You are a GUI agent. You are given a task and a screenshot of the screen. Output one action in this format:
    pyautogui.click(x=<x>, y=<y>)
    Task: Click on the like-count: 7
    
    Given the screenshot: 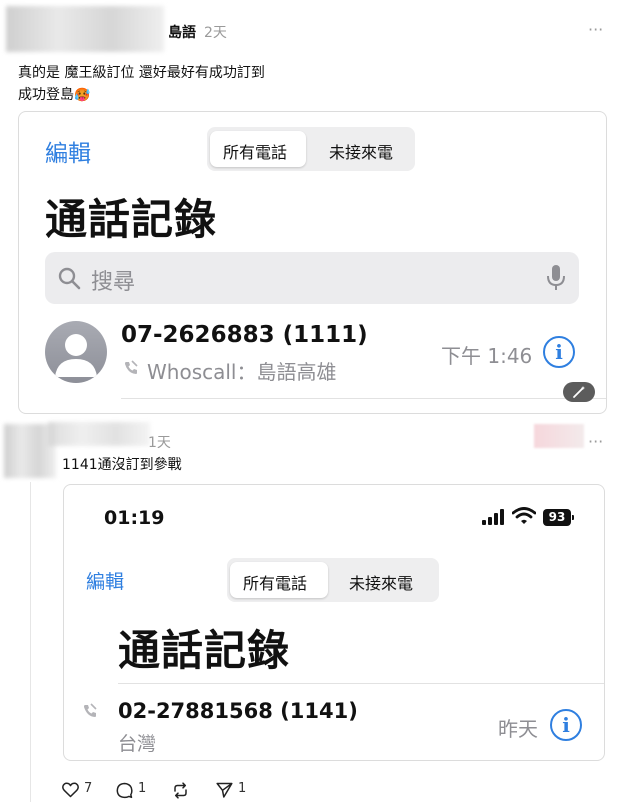 What is the action you would take?
    pyautogui.click(x=88, y=788)
    